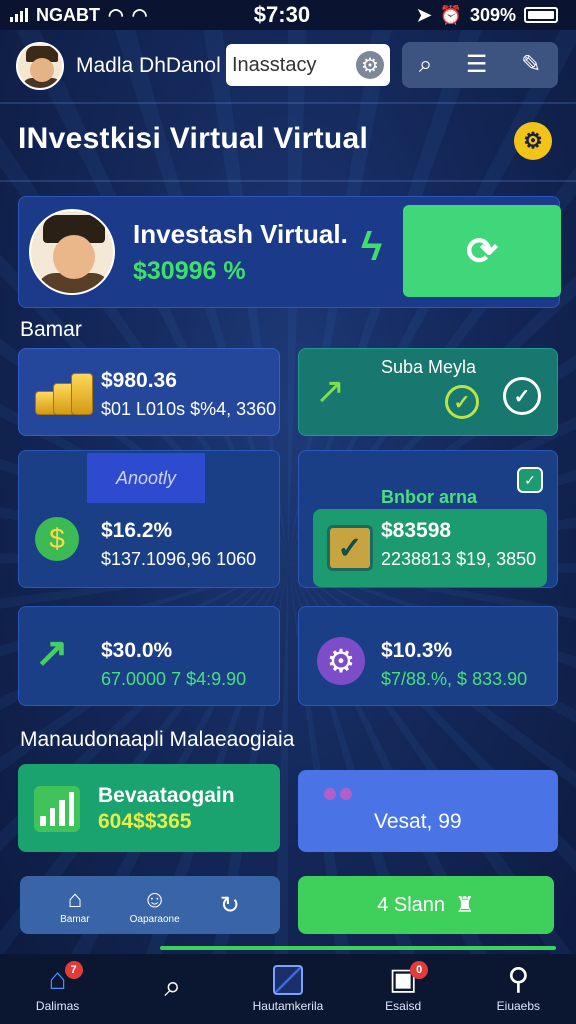 The image size is (576, 1024). What do you see at coordinates (139, 380) in the screenshot?
I see `card-value: $980.36` at bounding box center [139, 380].